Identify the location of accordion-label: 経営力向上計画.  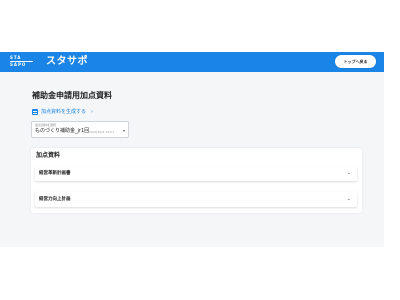
(55, 199).